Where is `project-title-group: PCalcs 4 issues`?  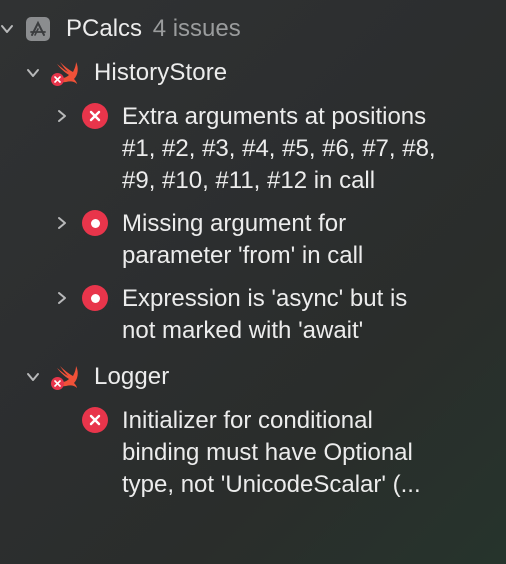 project-title-group: PCalcs 4 issues is located at coordinates (153, 29).